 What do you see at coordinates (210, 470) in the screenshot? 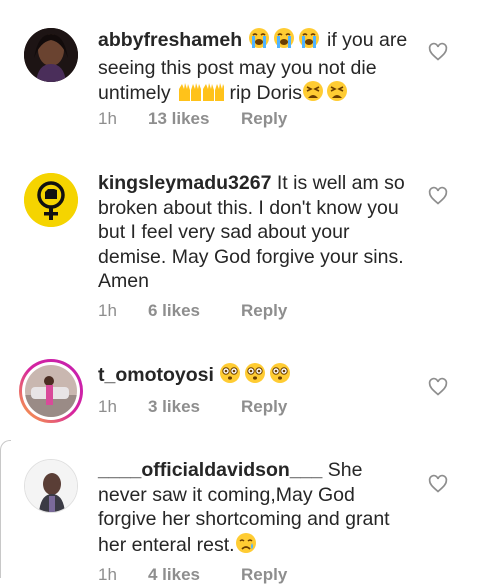
I see `comment-username: ____officialdavidson___` at bounding box center [210, 470].